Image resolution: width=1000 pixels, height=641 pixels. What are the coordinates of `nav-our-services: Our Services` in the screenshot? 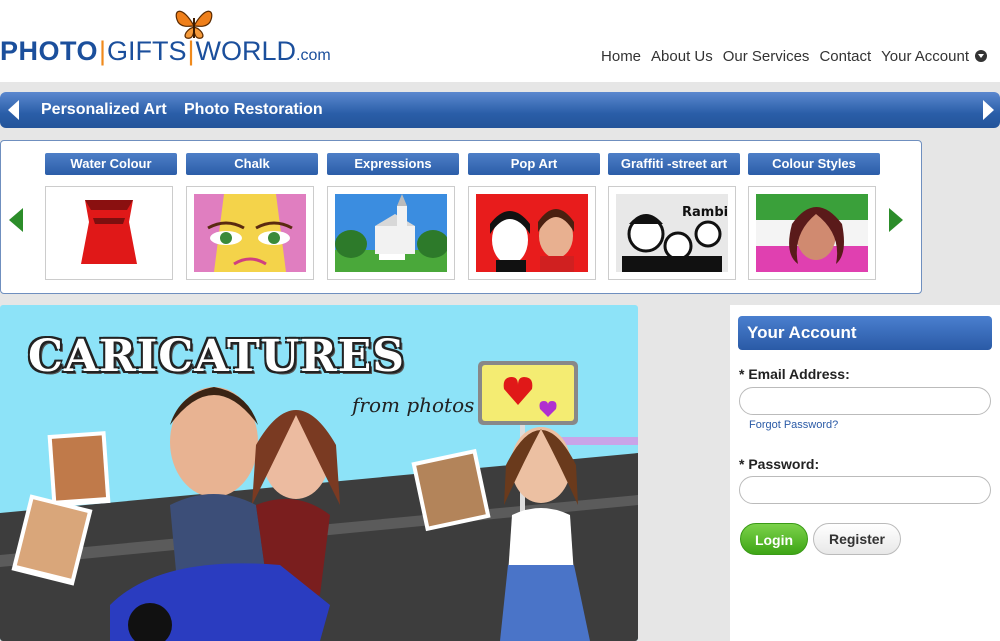 It's located at (766, 56).